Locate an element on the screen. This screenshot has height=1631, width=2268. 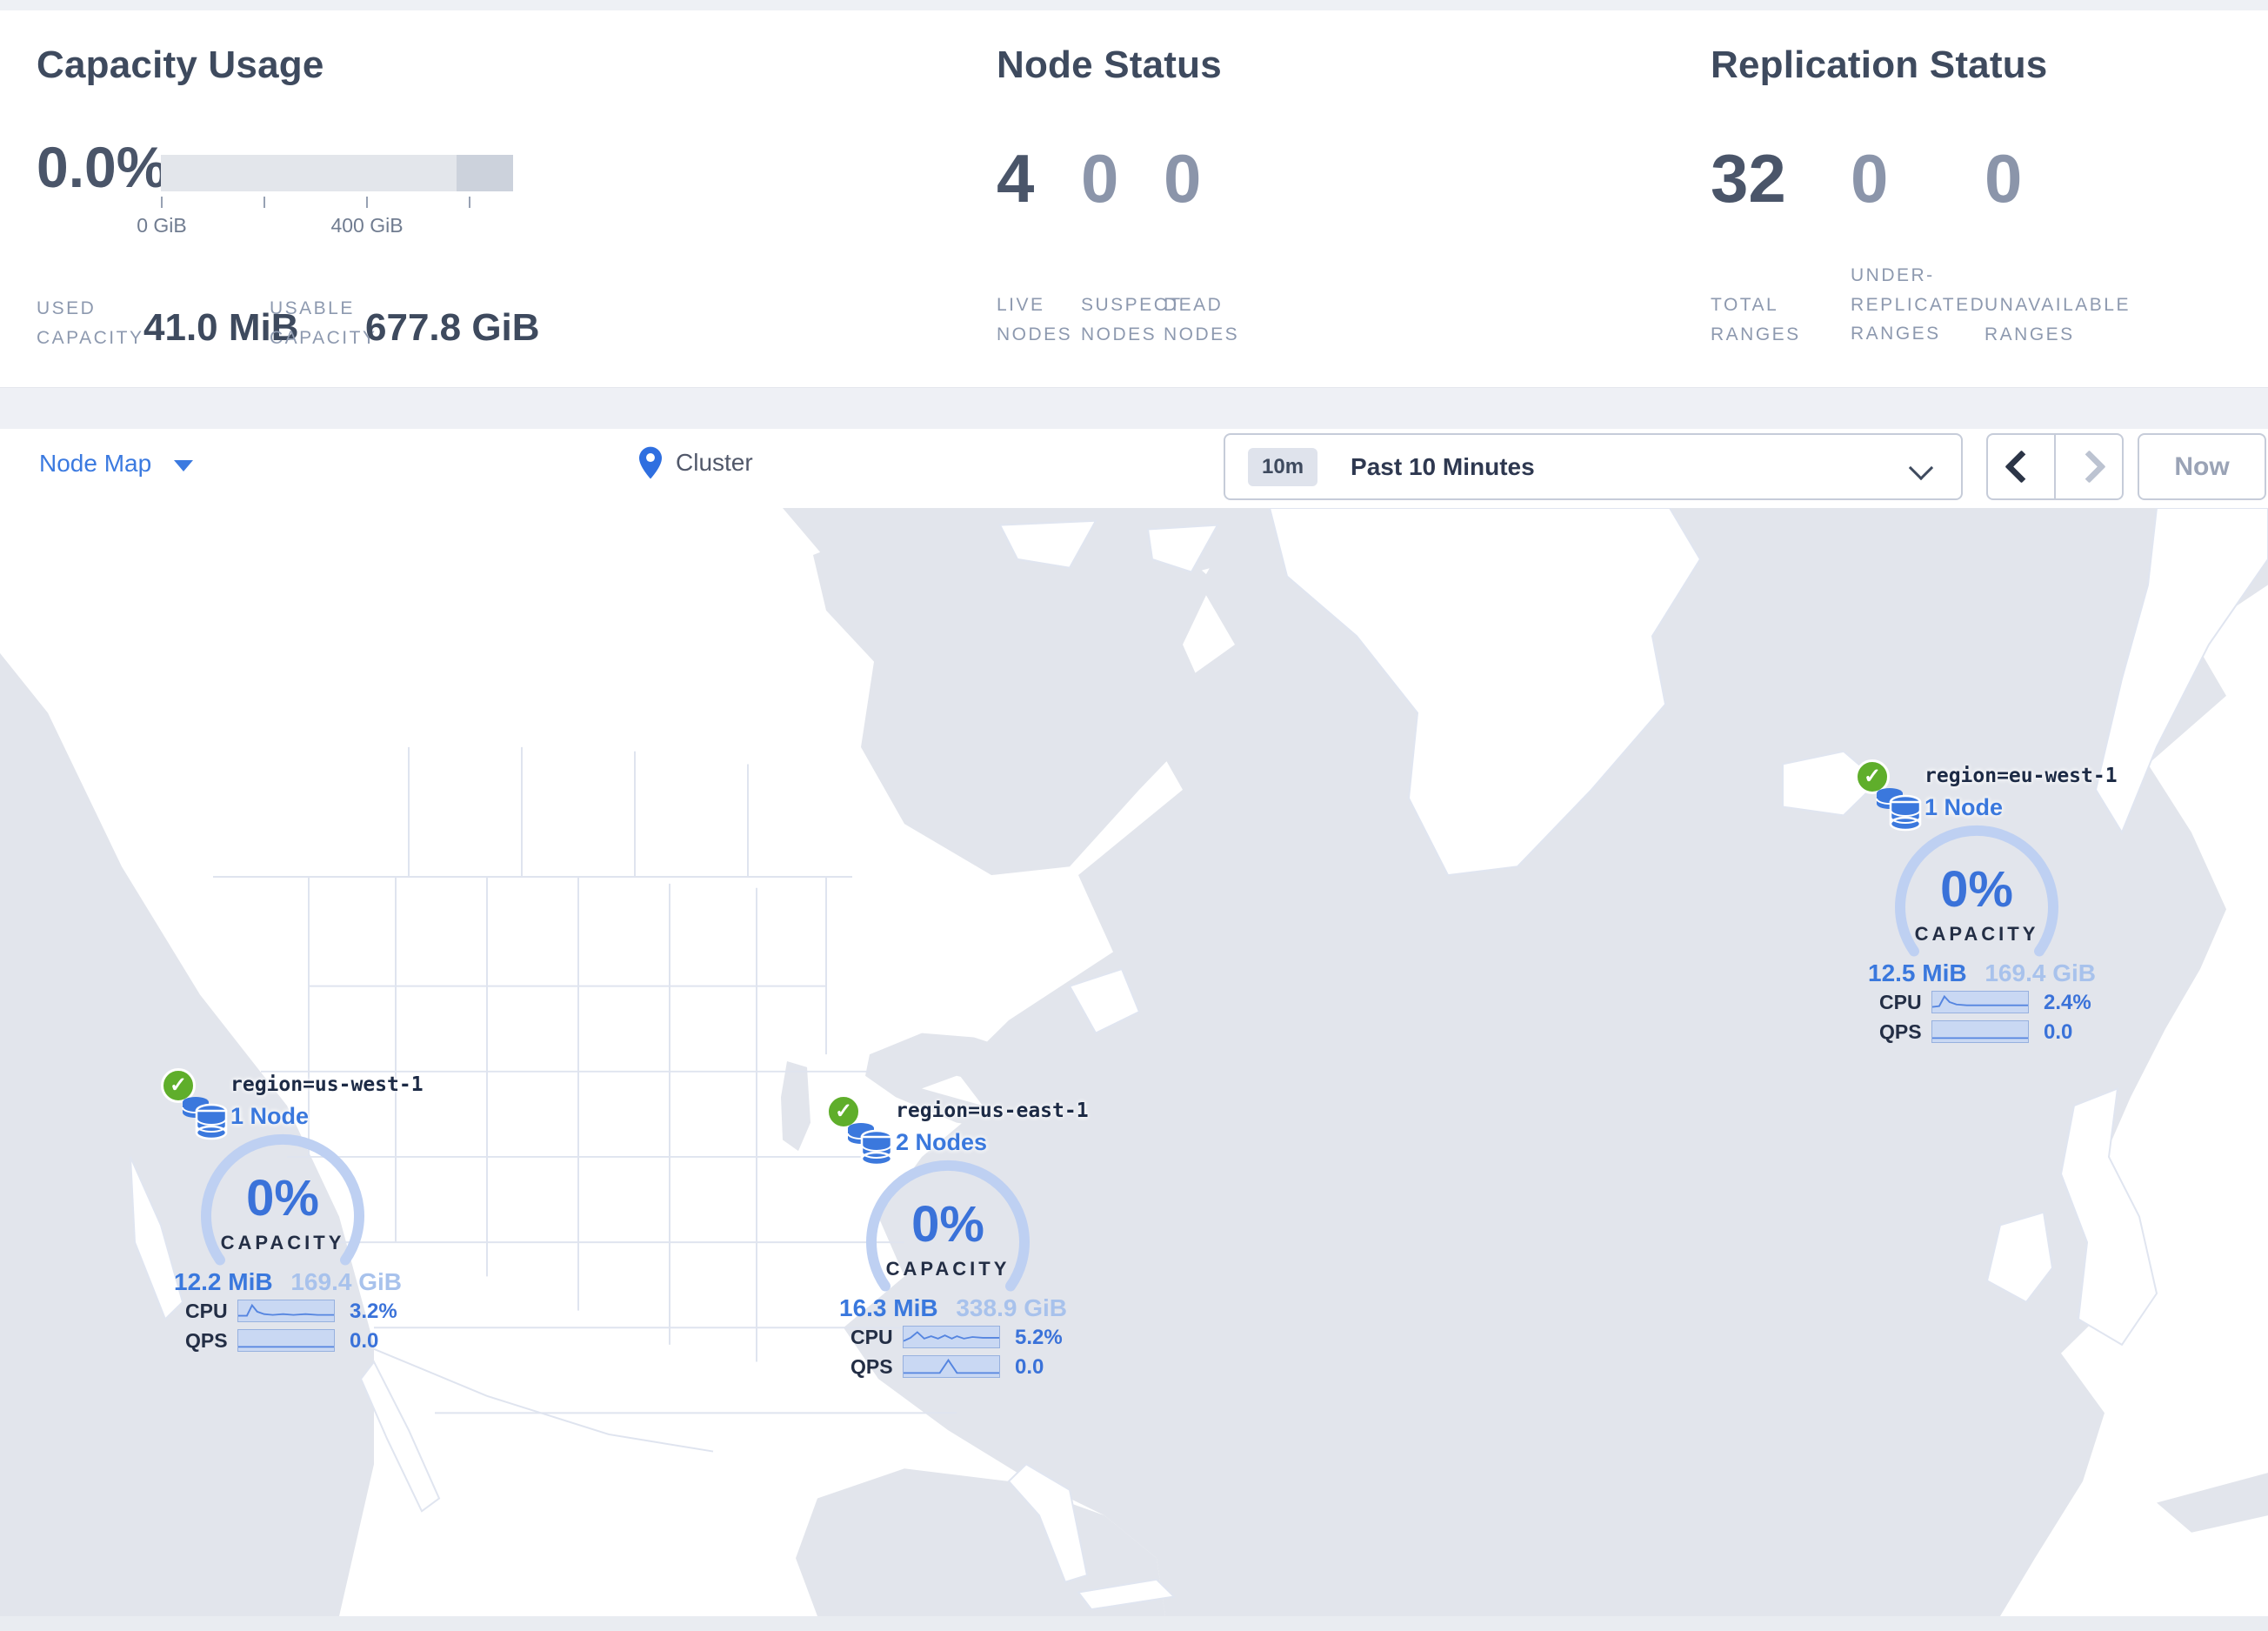
region-used-capacity: 16.3 MiB is located at coordinates (888, 1307).